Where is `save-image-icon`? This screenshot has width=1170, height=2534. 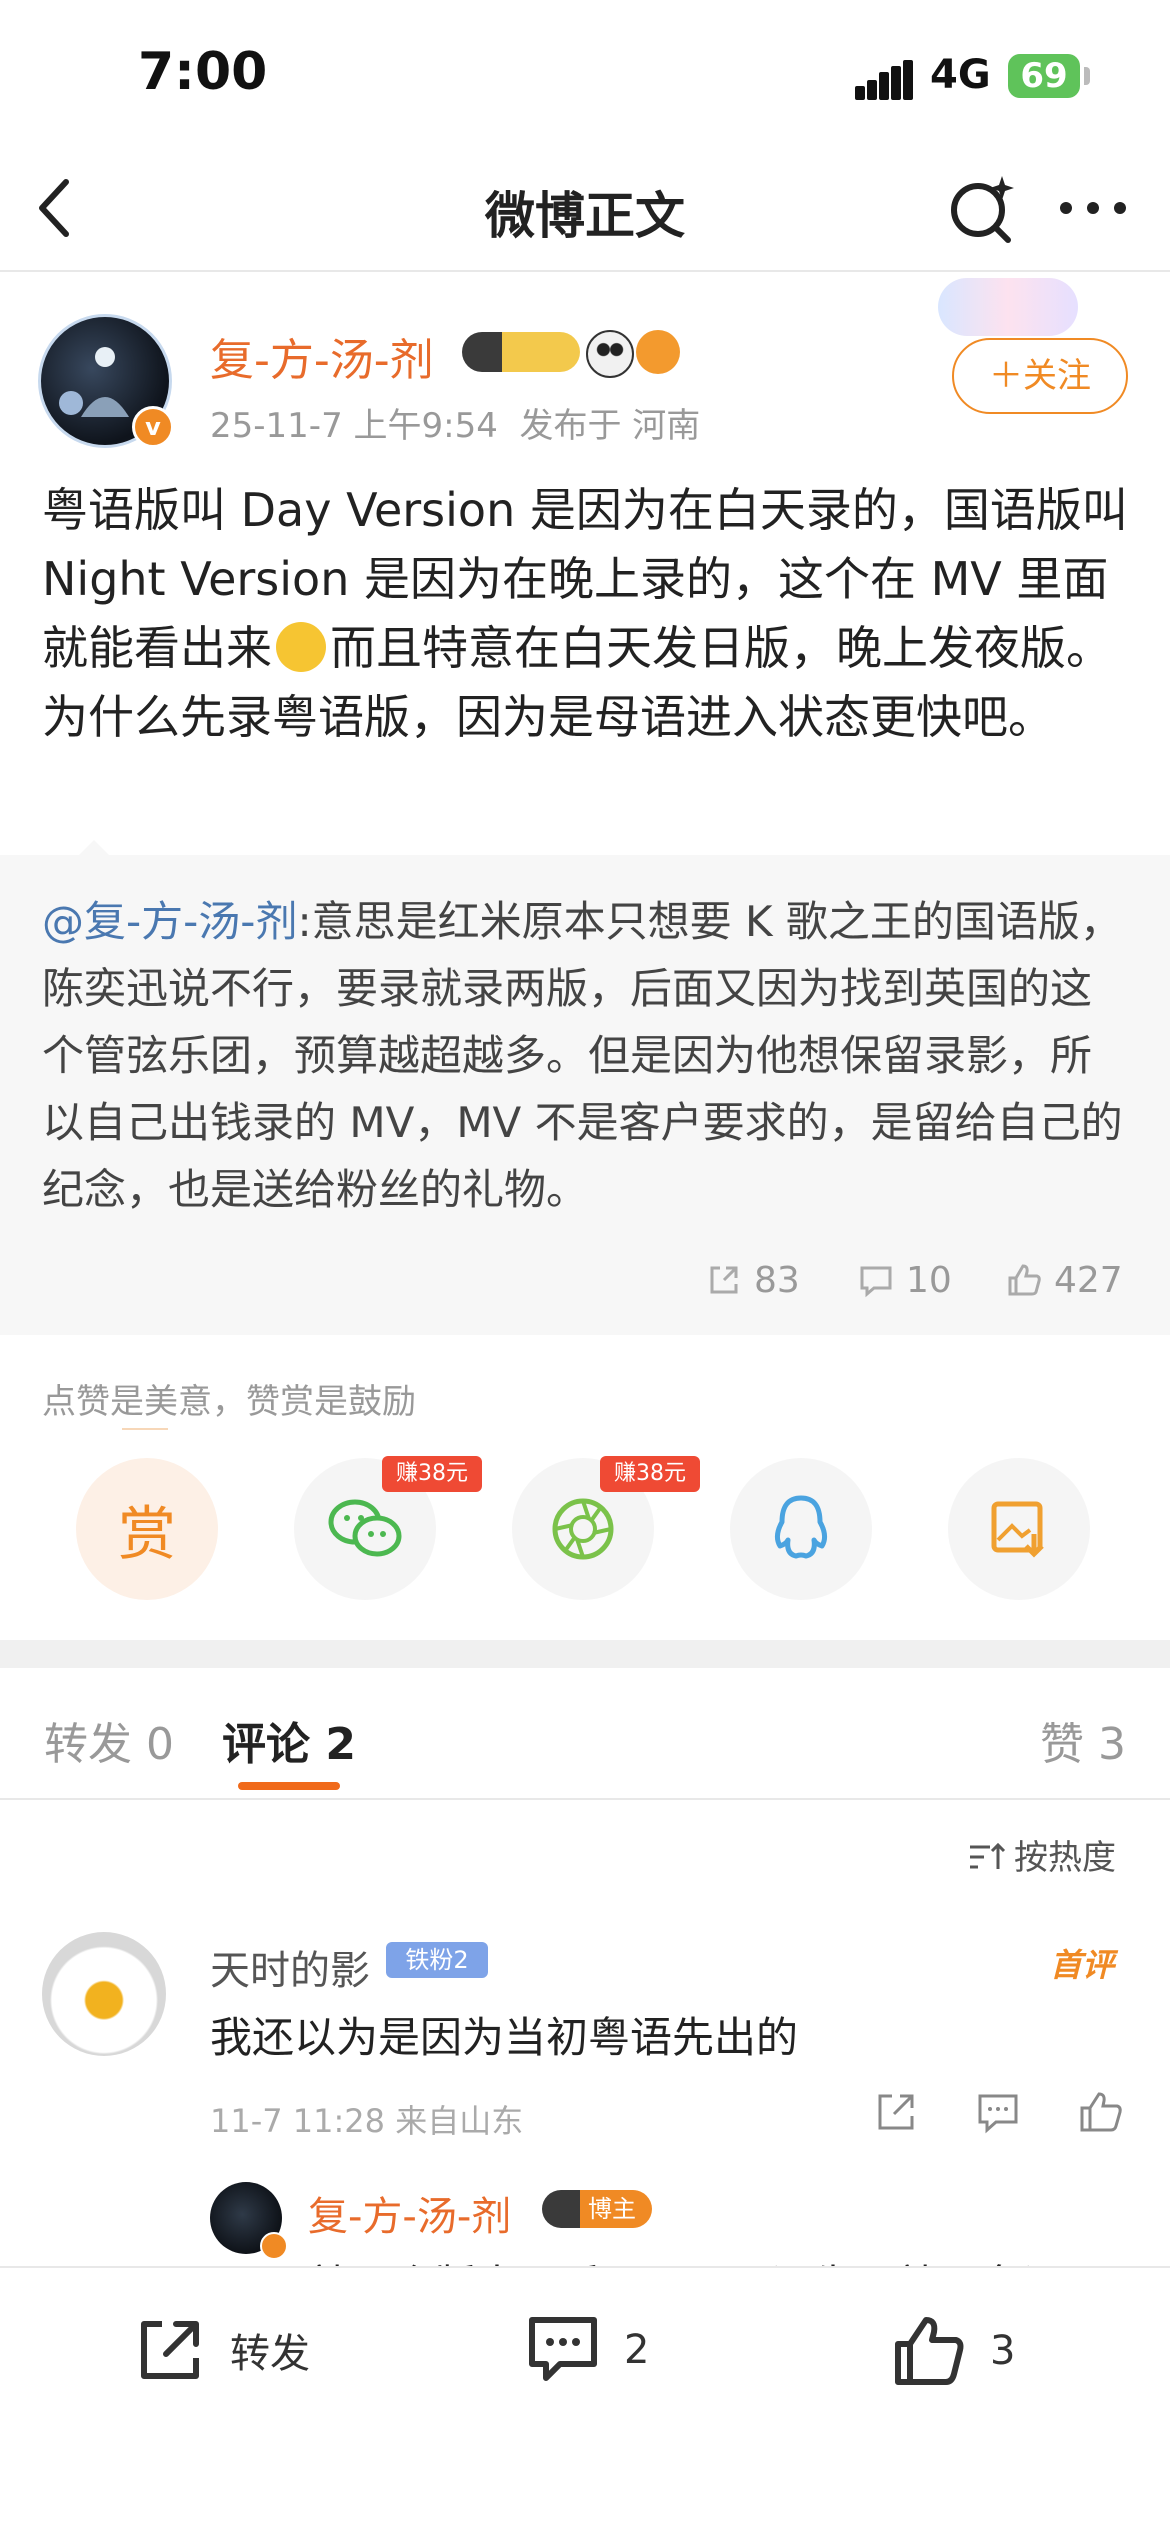 save-image-icon is located at coordinates (1017, 1529).